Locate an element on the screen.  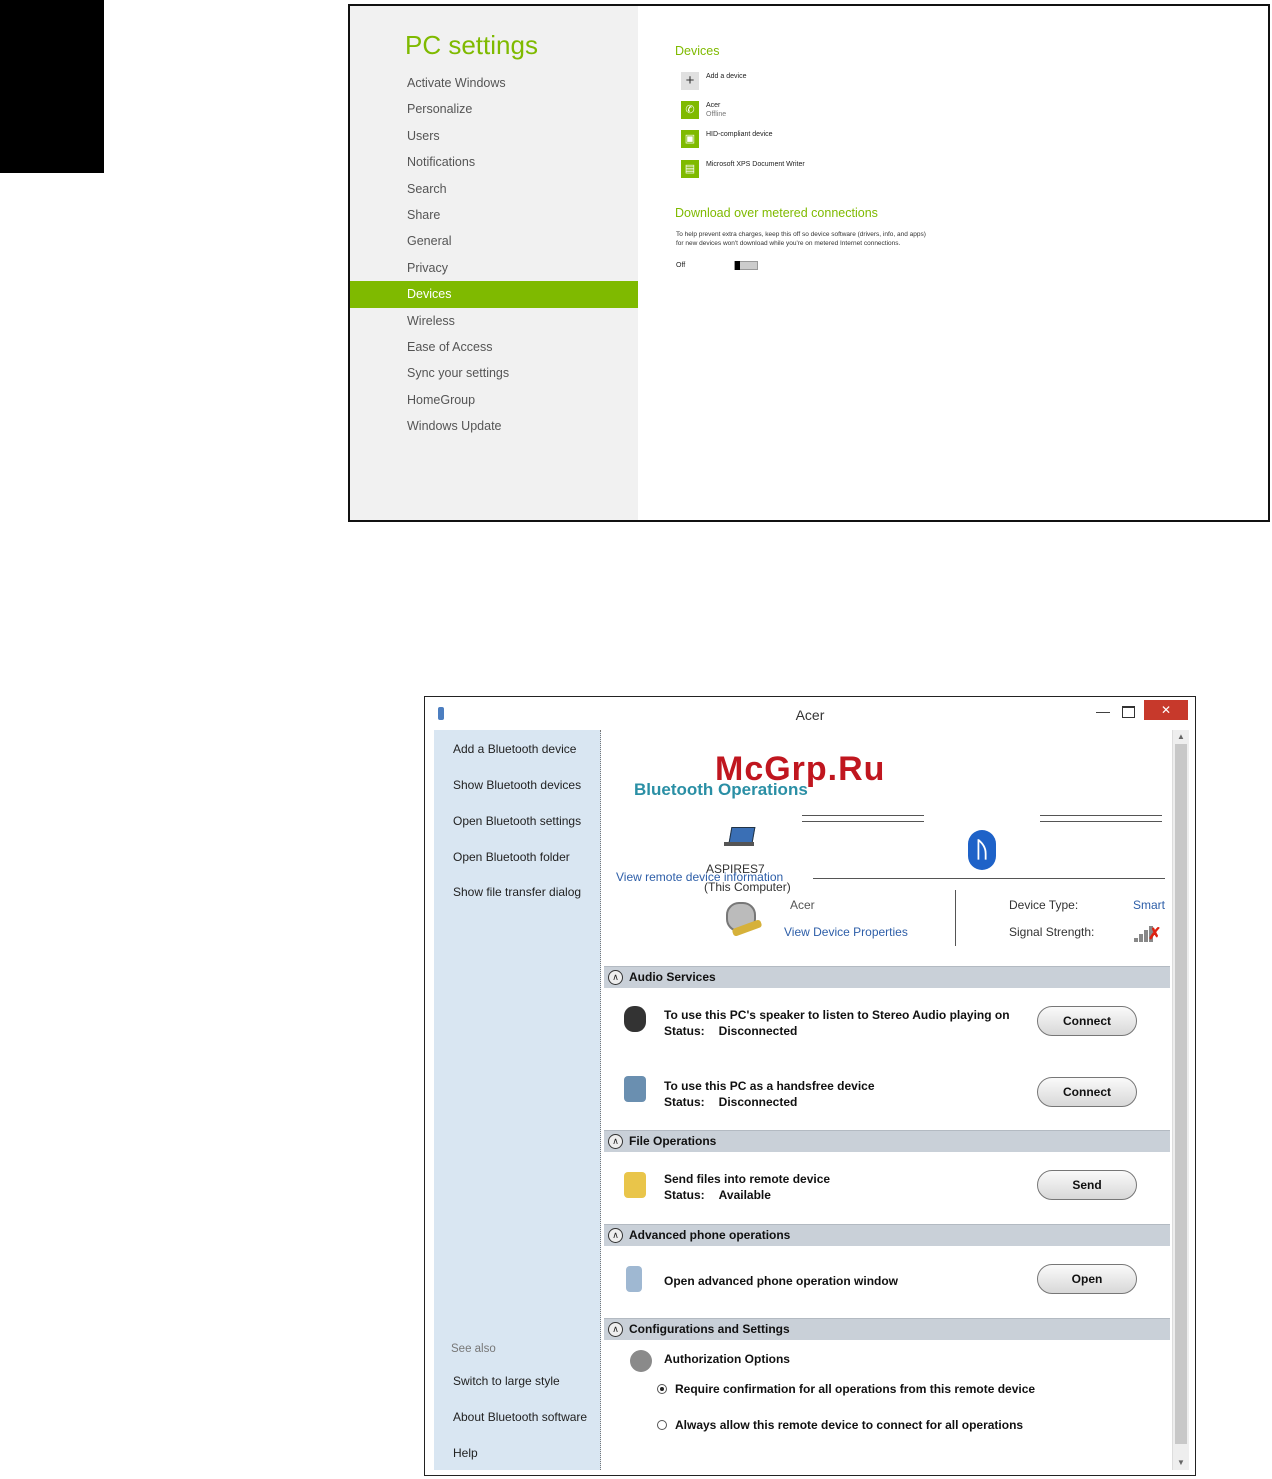
section-title: Advanced phone operations is located at coordinates (710, 1235).